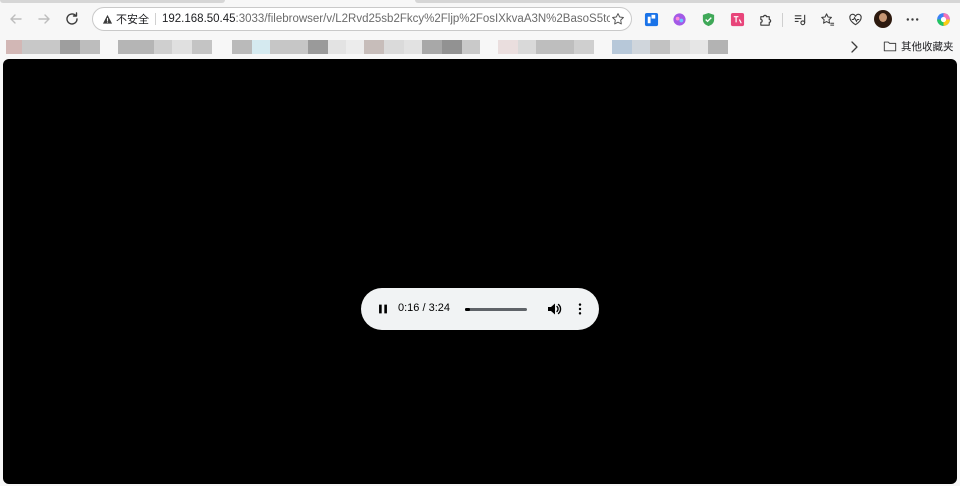 The height and width of the screenshot is (486, 960). Describe the element at coordinates (496, 309) in the screenshot. I see `seek-slider` at that location.